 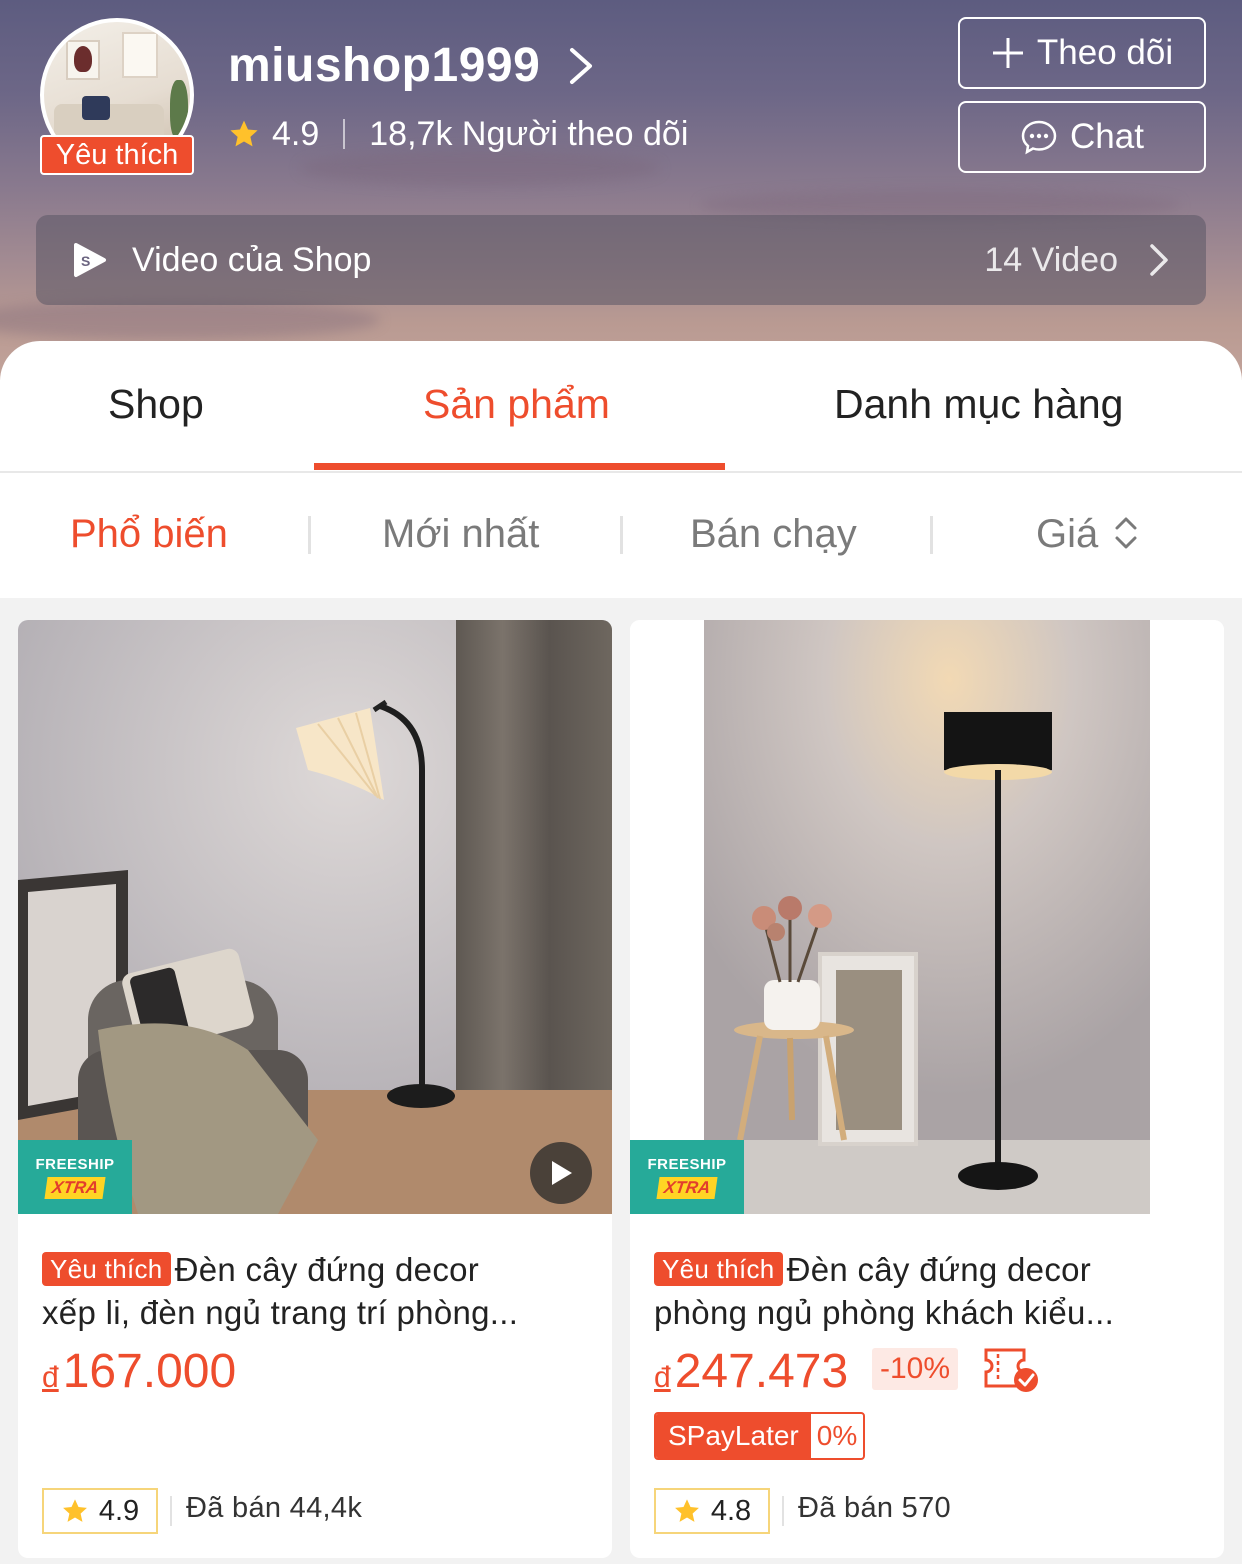 What do you see at coordinates (1011, 1370) in the screenshot?
I see `voucher-check-icon` at bounding box center [1011, 1370].